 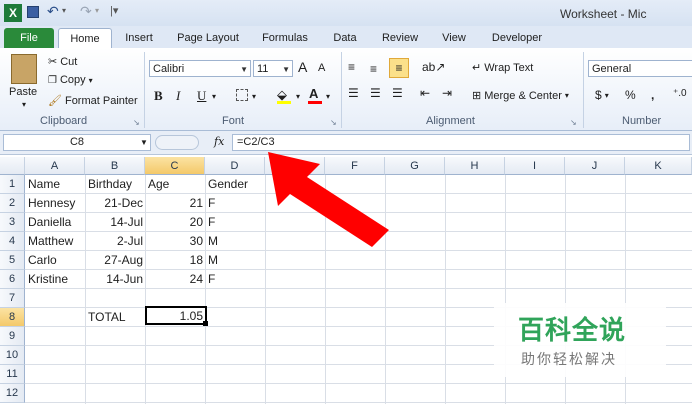 What do you see at coordinates (236, 279) in the screenshot?
I see `cell-d6: F` at bounding box center [236, 279].